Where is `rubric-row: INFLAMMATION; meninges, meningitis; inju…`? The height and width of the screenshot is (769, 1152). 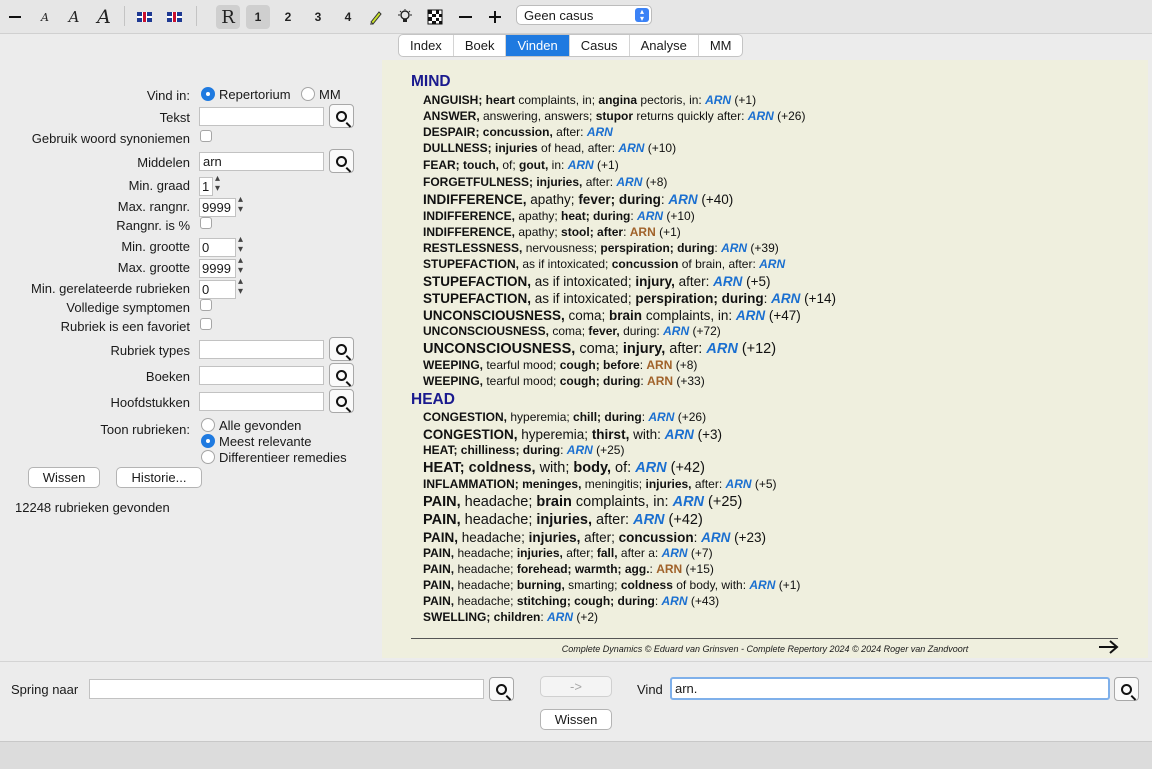
rubric-row: INFLAMMATION; meninges, meningitis; inju… is located at coordinates (600, 484).